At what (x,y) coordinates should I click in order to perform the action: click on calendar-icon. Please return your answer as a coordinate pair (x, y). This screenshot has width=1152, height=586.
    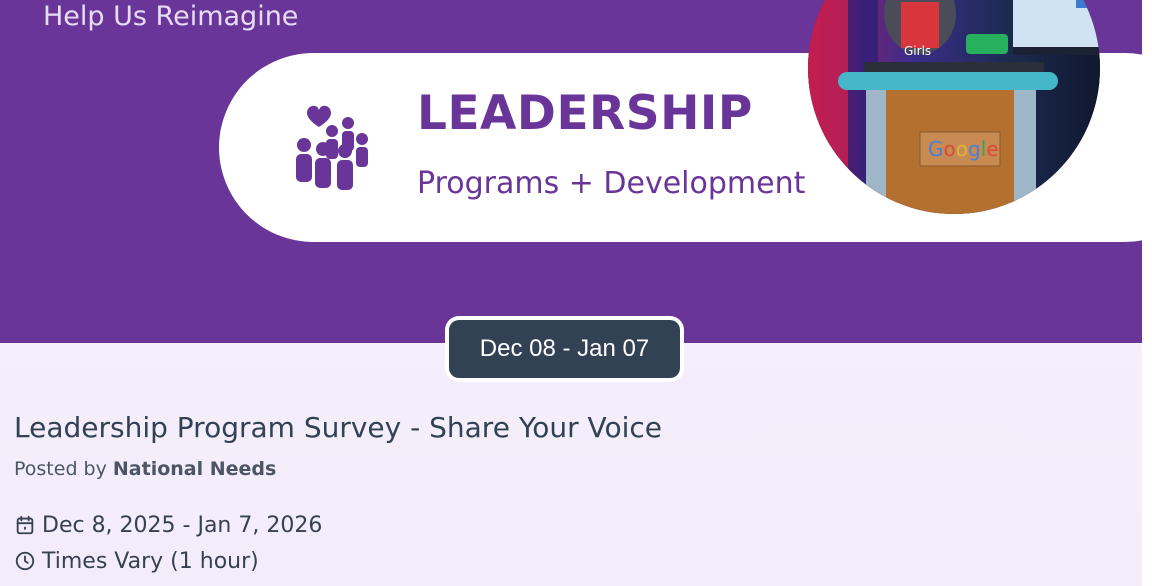
    Looking at the image, I should click on (25, 525).